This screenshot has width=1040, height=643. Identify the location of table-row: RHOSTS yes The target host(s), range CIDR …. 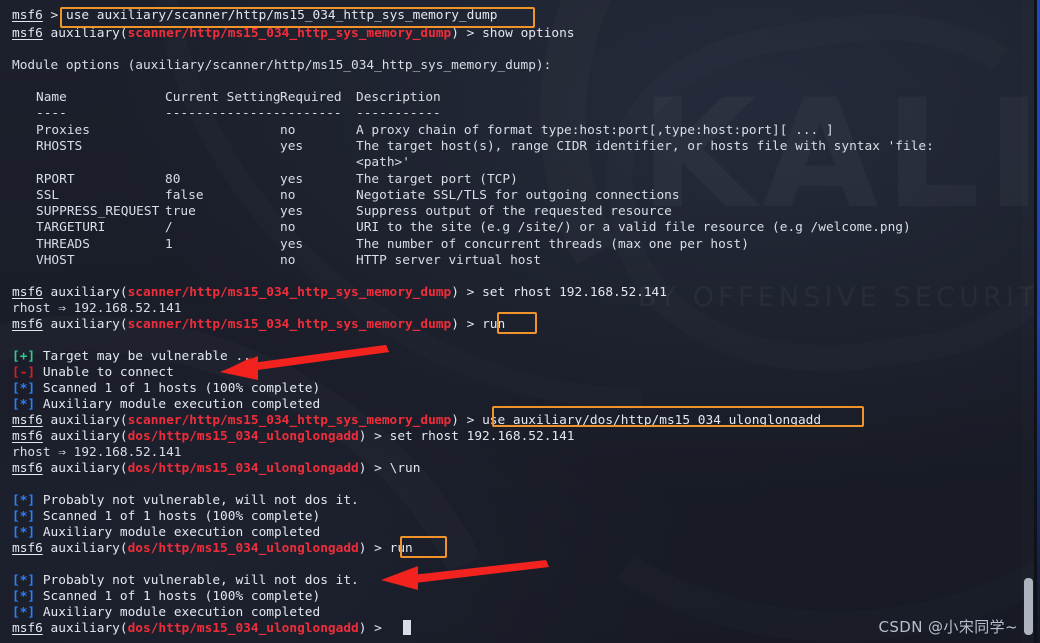
(473, 147).